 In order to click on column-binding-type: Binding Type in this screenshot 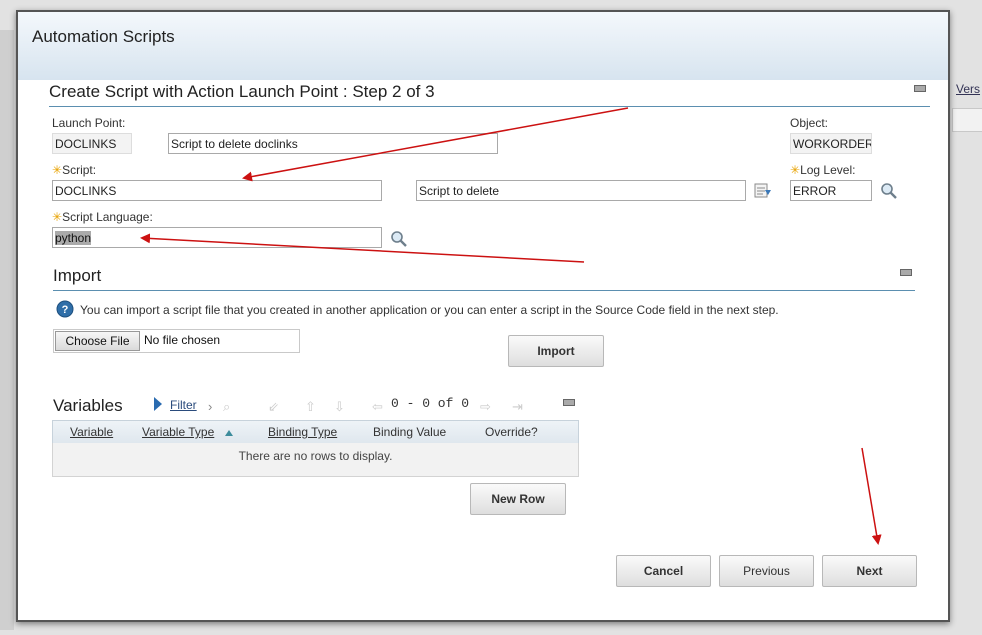, I will do `click(302, 432)`.